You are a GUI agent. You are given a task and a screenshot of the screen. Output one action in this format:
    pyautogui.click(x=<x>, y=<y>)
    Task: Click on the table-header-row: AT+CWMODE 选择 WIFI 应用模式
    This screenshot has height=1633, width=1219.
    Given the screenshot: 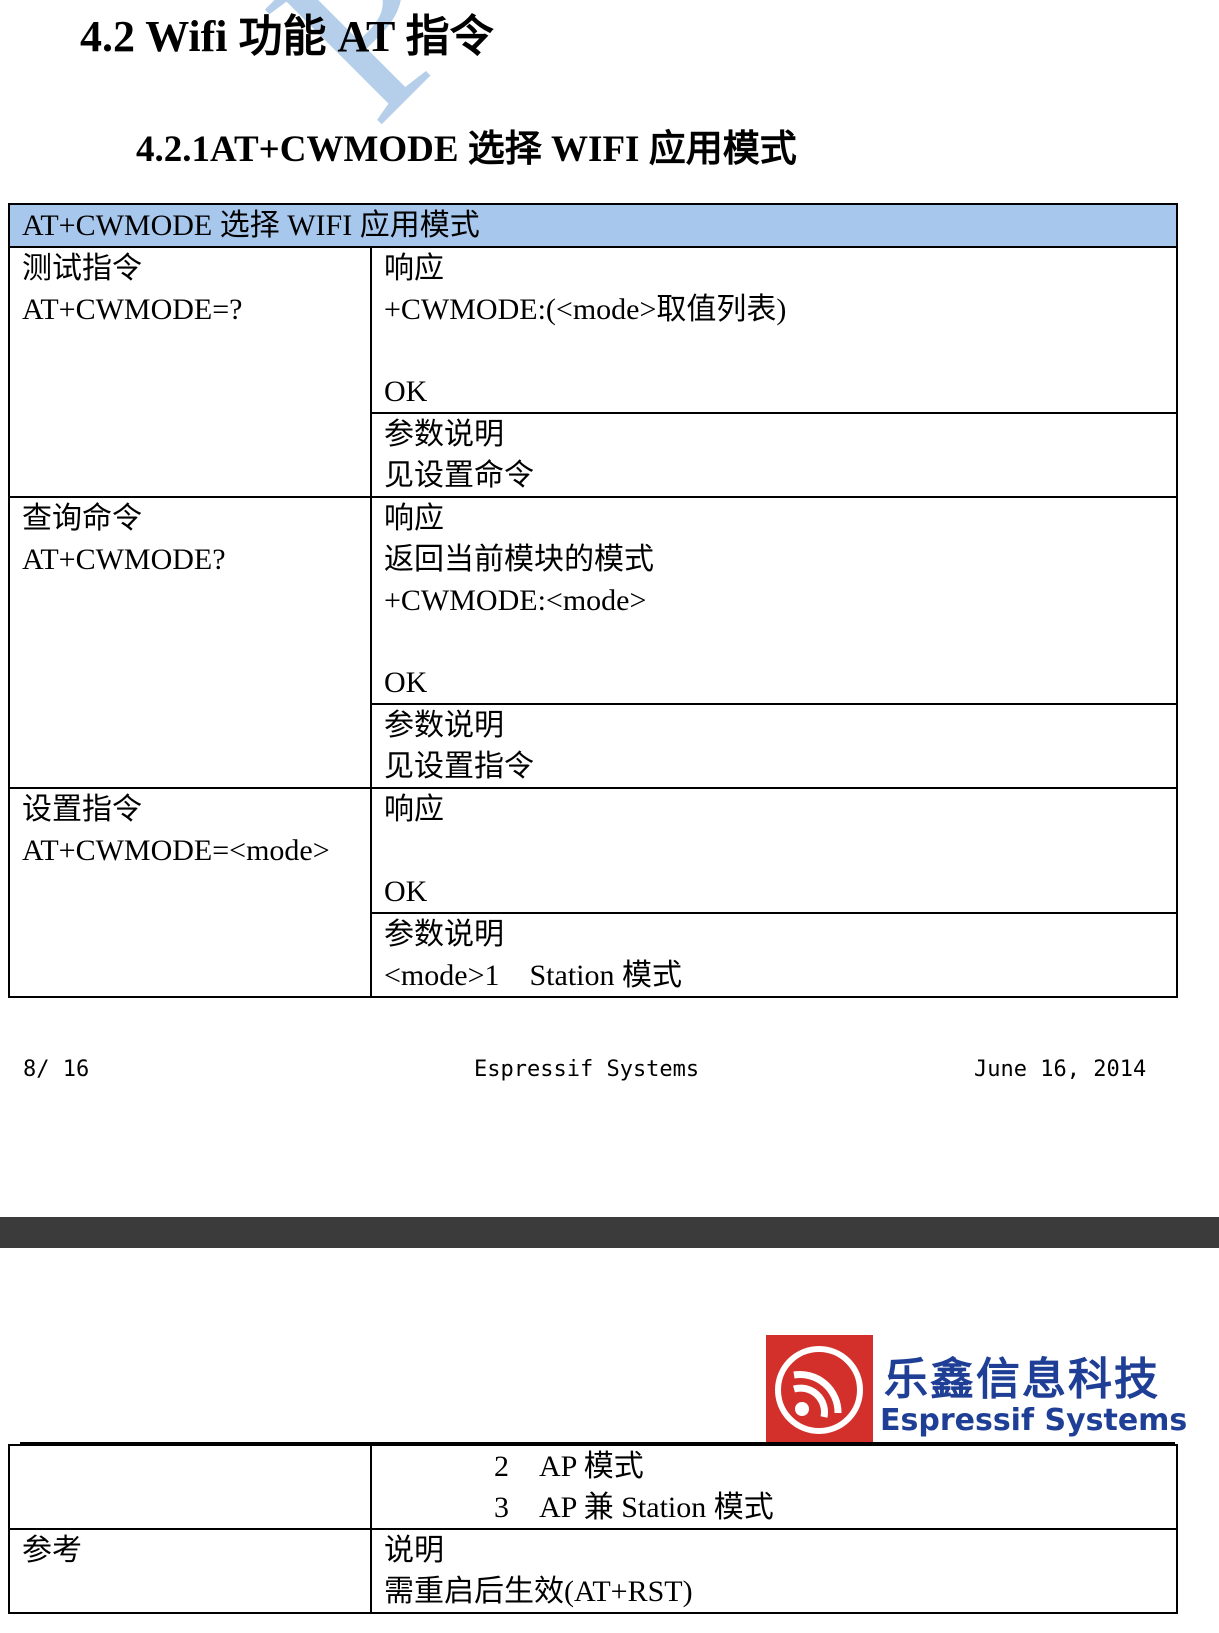 What is the action you would take?
    pyautogui.click(x=593, y=225)
    